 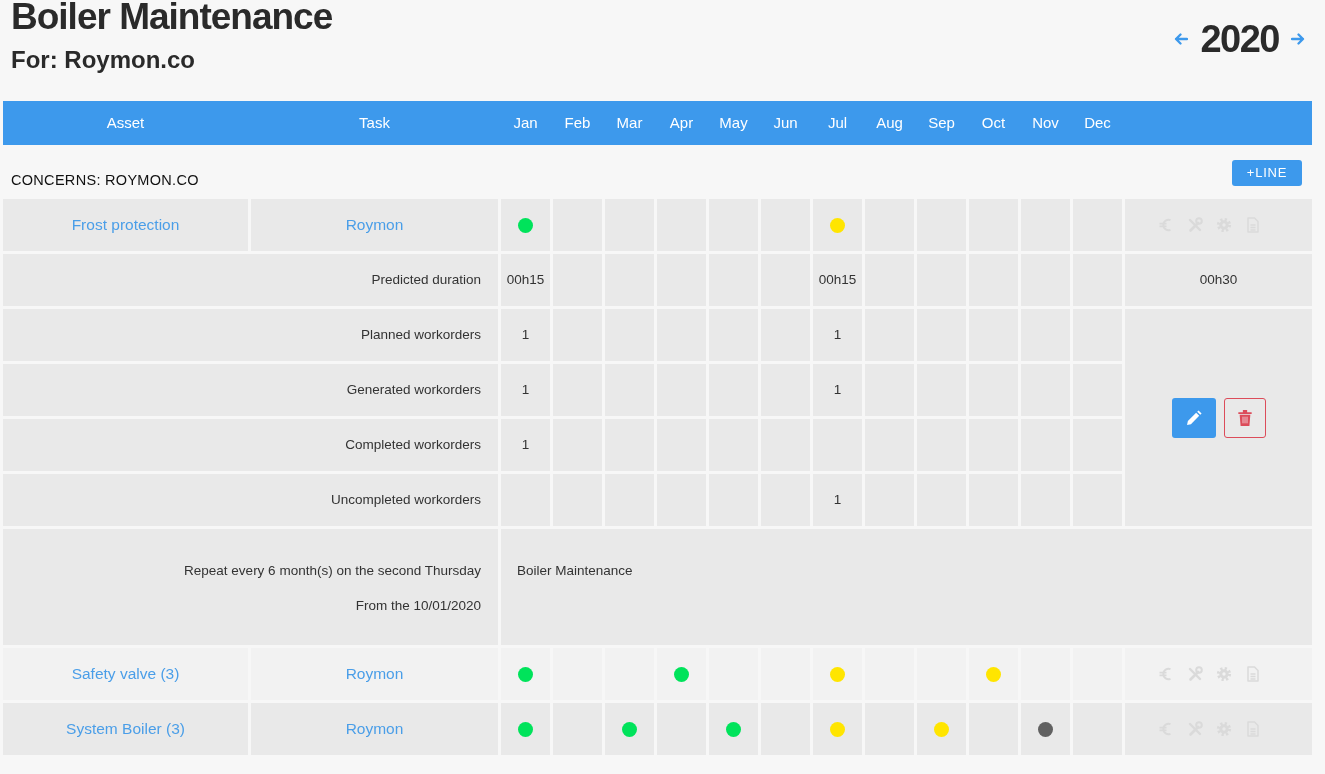 I want to click on edit-button, so click(x=1193, y=417).